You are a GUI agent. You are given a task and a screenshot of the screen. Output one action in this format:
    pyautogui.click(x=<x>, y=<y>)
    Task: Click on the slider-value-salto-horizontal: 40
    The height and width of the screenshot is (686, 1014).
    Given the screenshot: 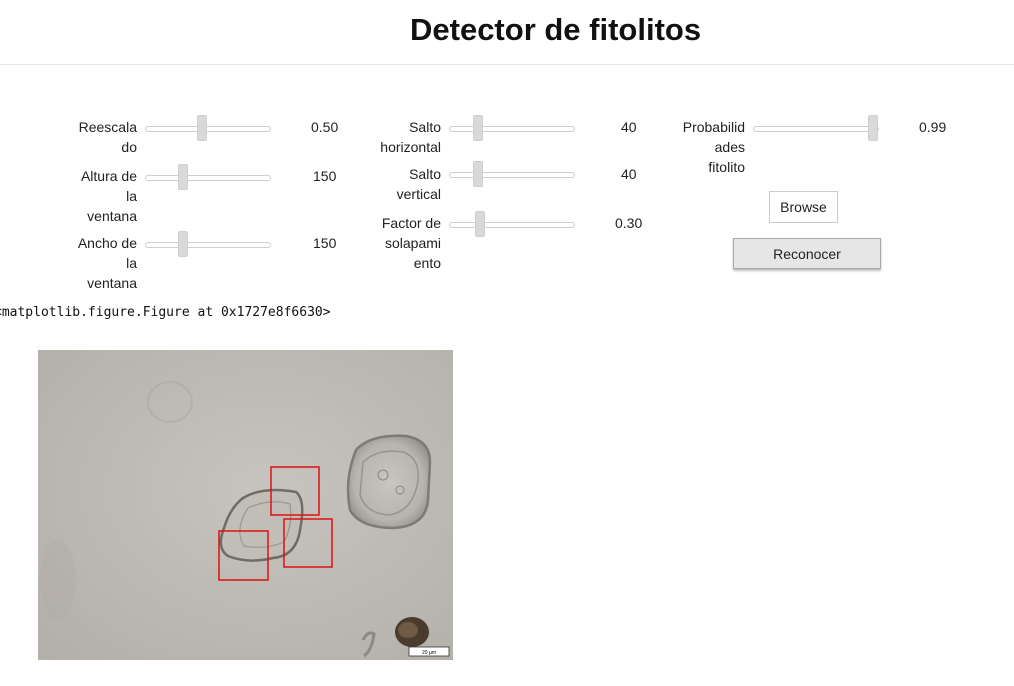 What is the action you would take?
    pyautogui.click(x=629, y=127)
    